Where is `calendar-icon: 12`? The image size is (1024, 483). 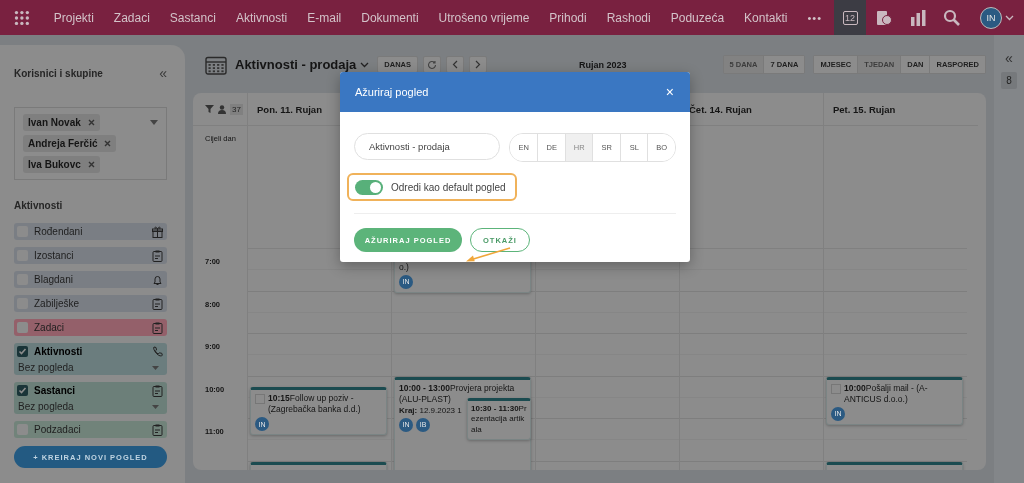
calendar-icon: 12 is located at coordinates (850, 17).